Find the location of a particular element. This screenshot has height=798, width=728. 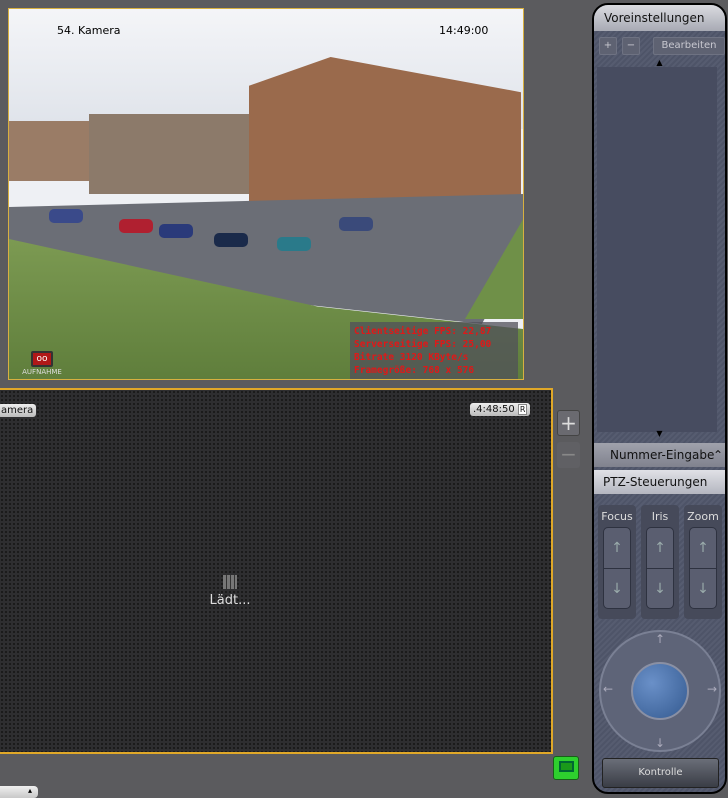

zoom-up-button: ↑ is located at coordinates (703, 548).